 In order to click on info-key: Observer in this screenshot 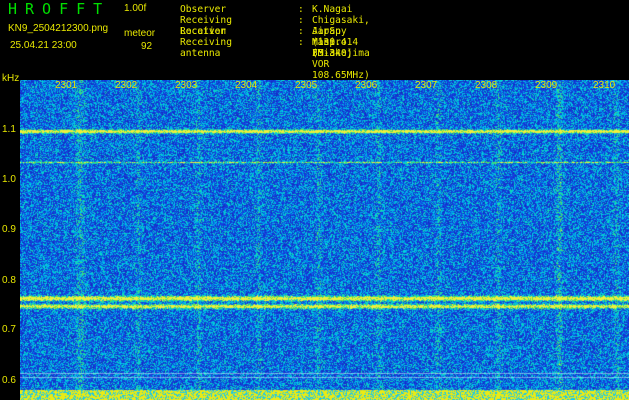, I will do `click(203, 9)`.